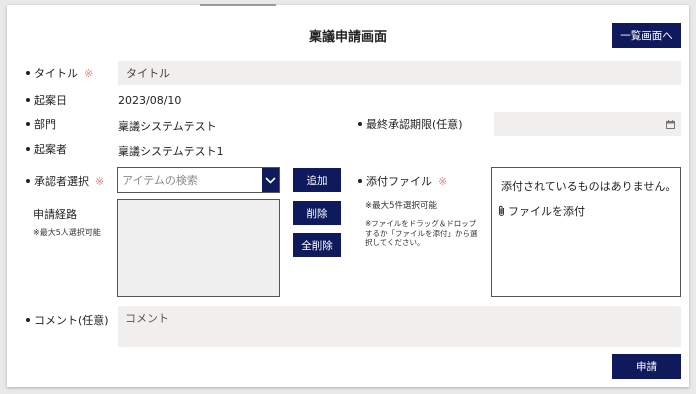  I want to click on deadline-label: 最終承認期限(任意), so click(410, 124).